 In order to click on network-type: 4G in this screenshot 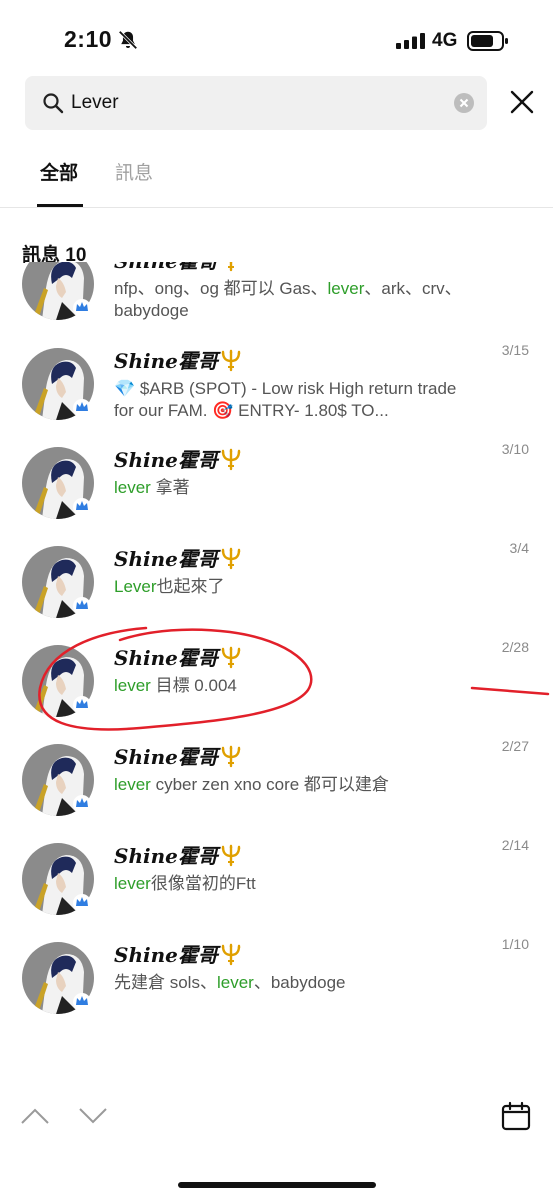, I will do `click(445, 40)`.